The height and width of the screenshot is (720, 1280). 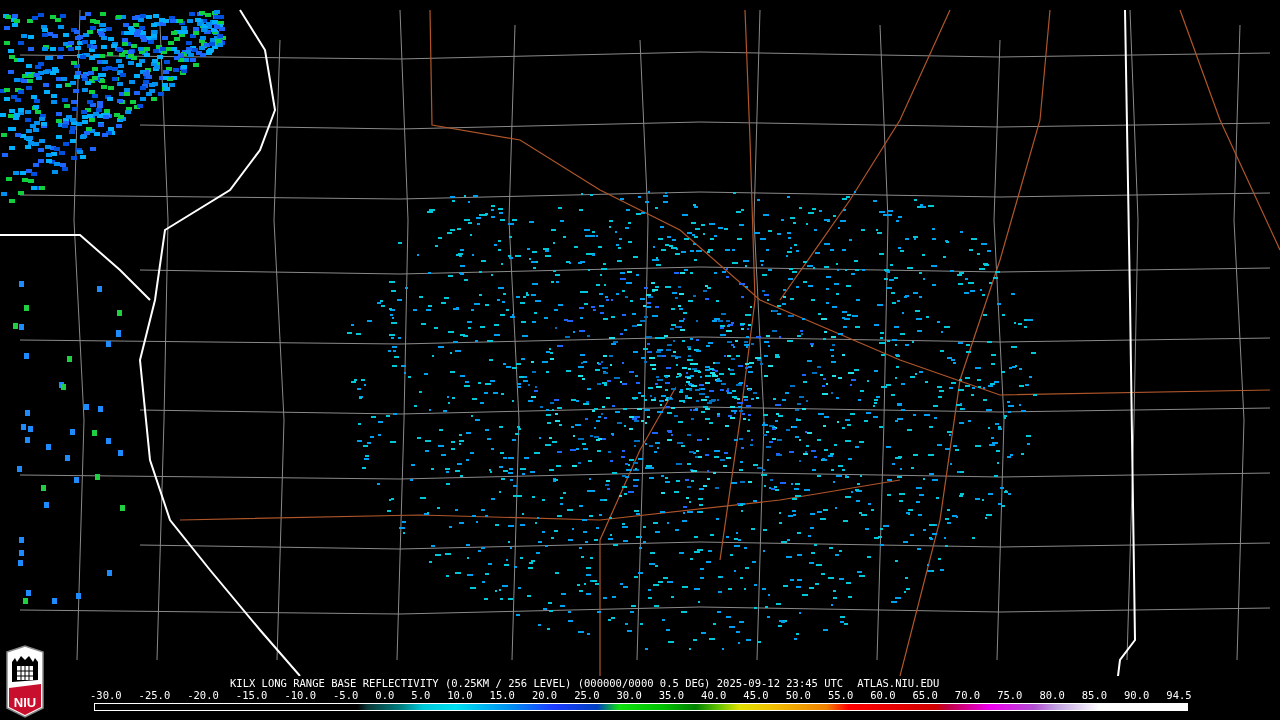 I want to click on logo-text: NIU, so click(x=25, y=702).